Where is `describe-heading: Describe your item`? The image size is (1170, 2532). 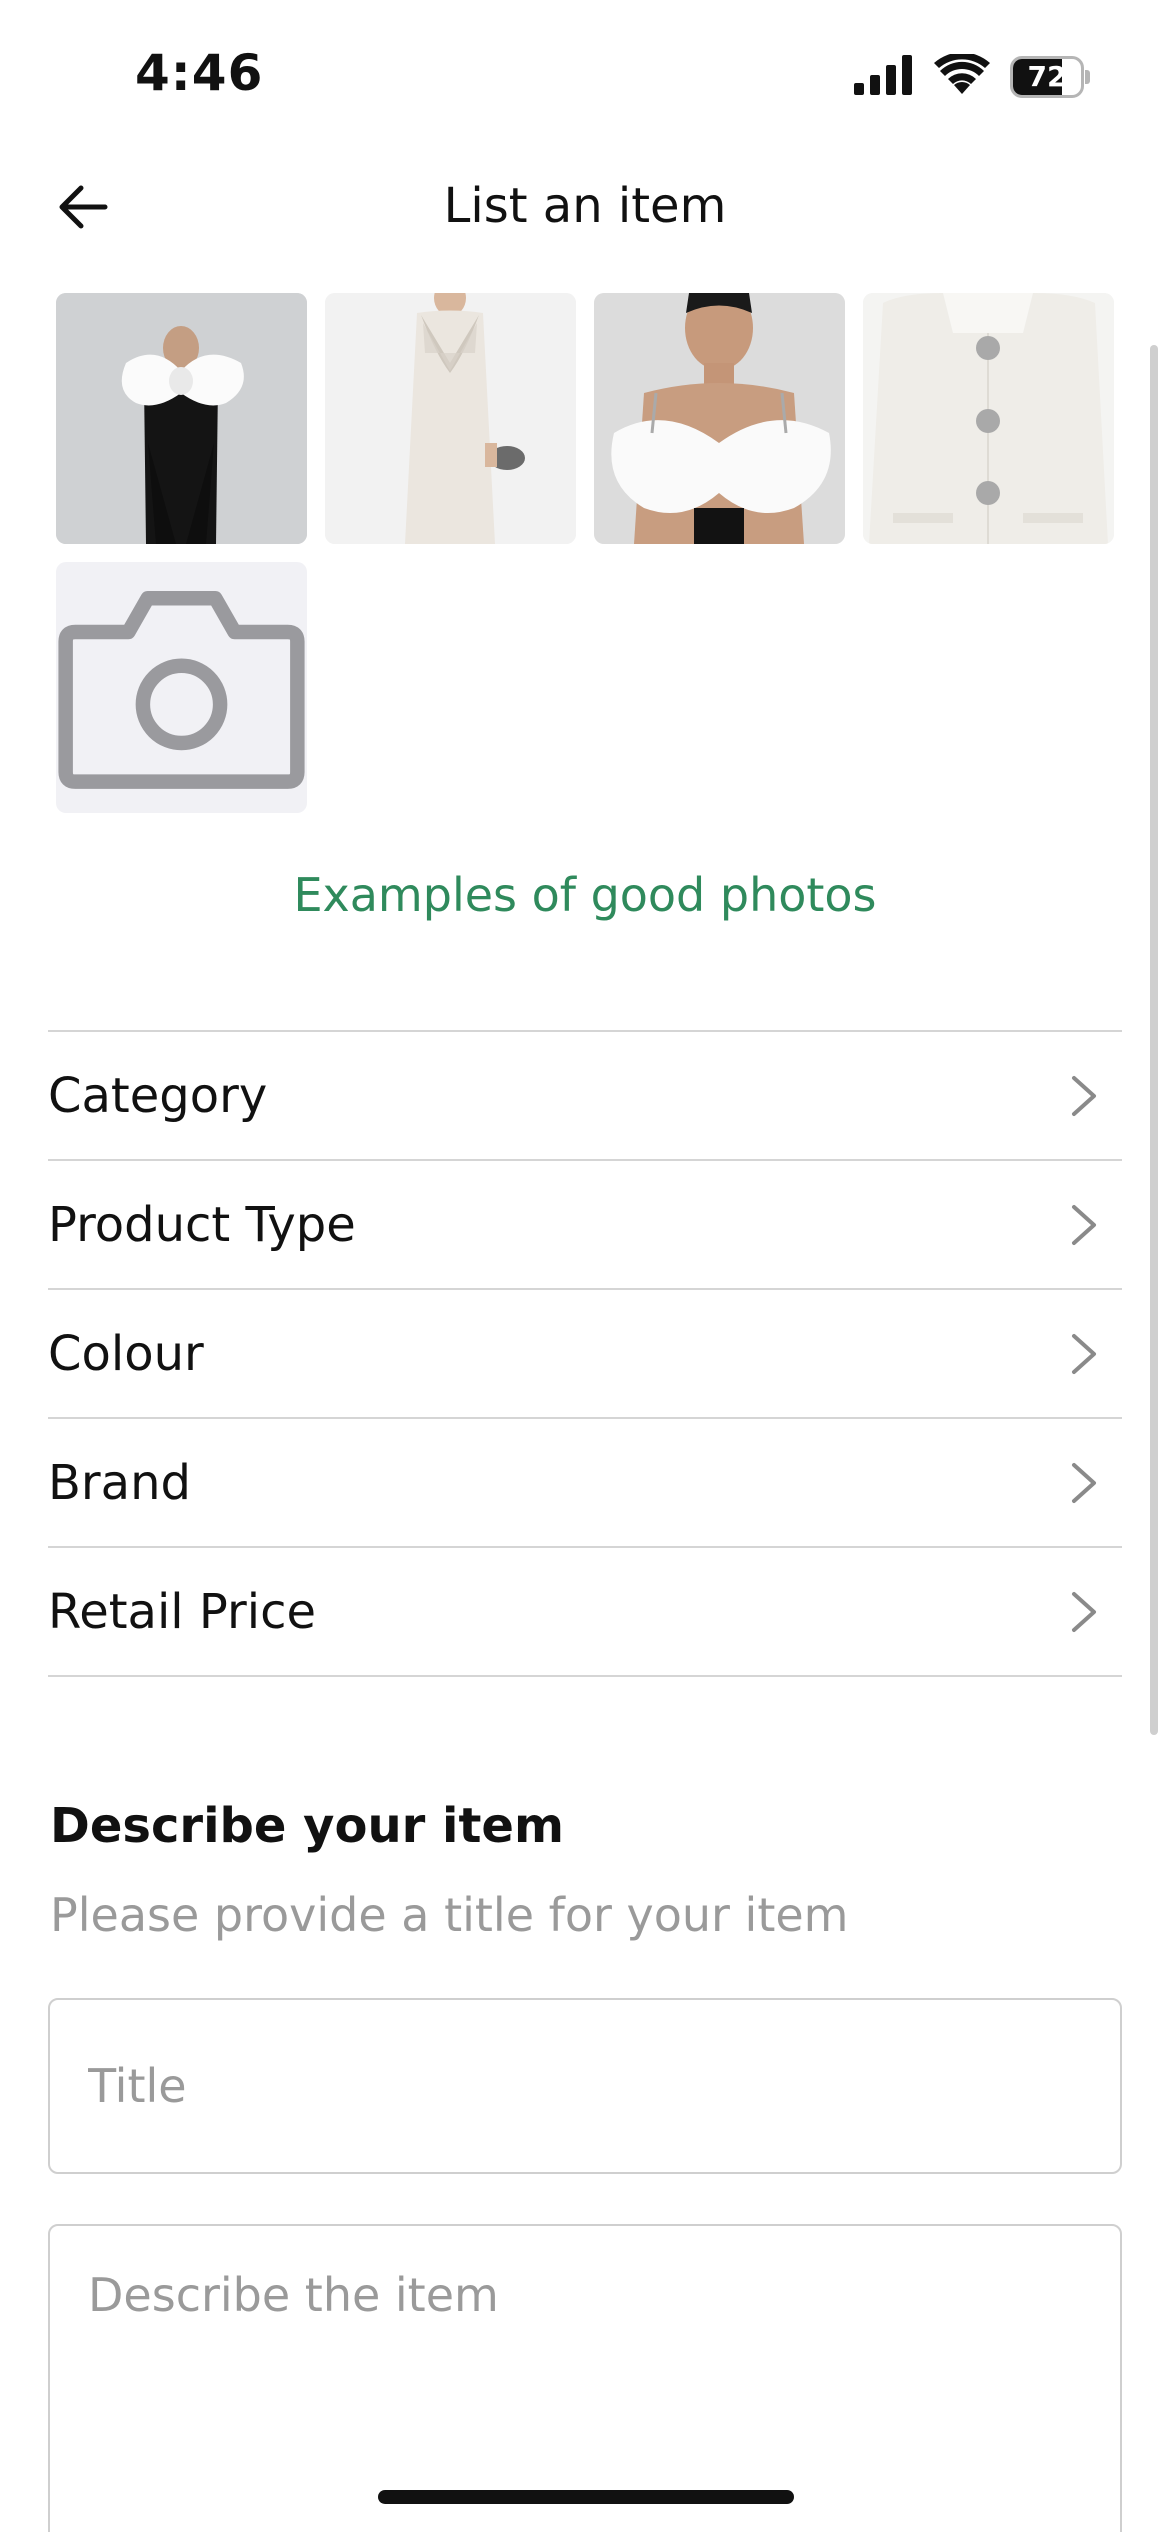
describe-heading: Describe your item is located at coordinates (307, 1826).